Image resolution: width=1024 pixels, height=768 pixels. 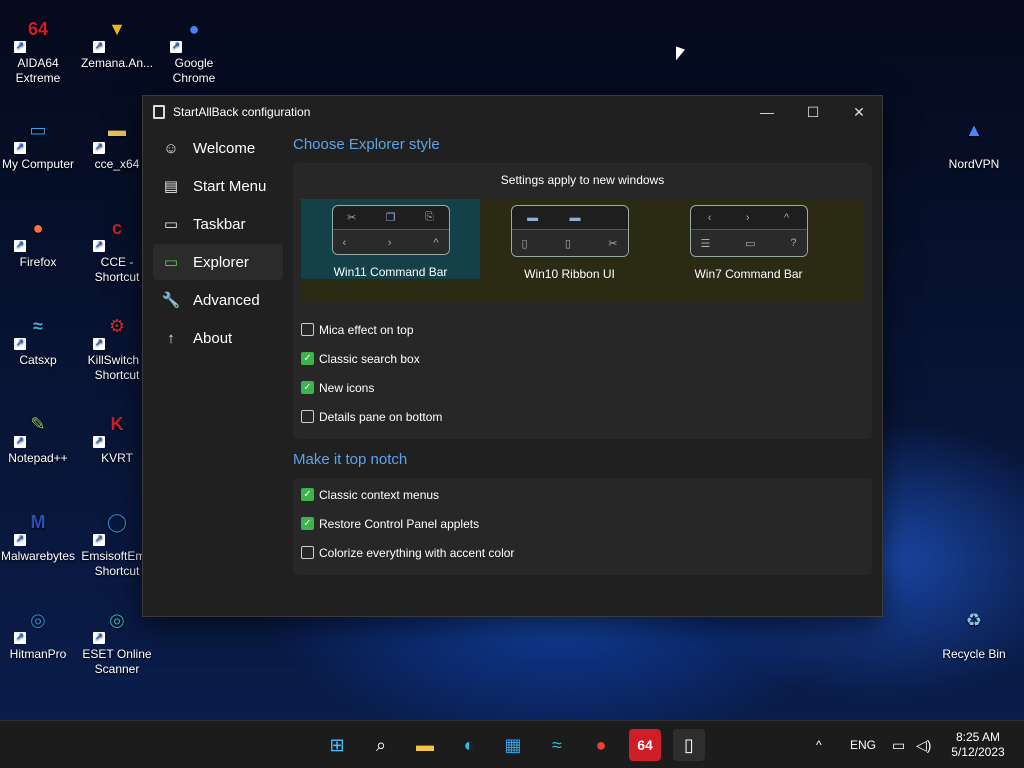 I want to click on sidebar-item-advanced: 🔧 Advanced, so click(x=218, y=300).